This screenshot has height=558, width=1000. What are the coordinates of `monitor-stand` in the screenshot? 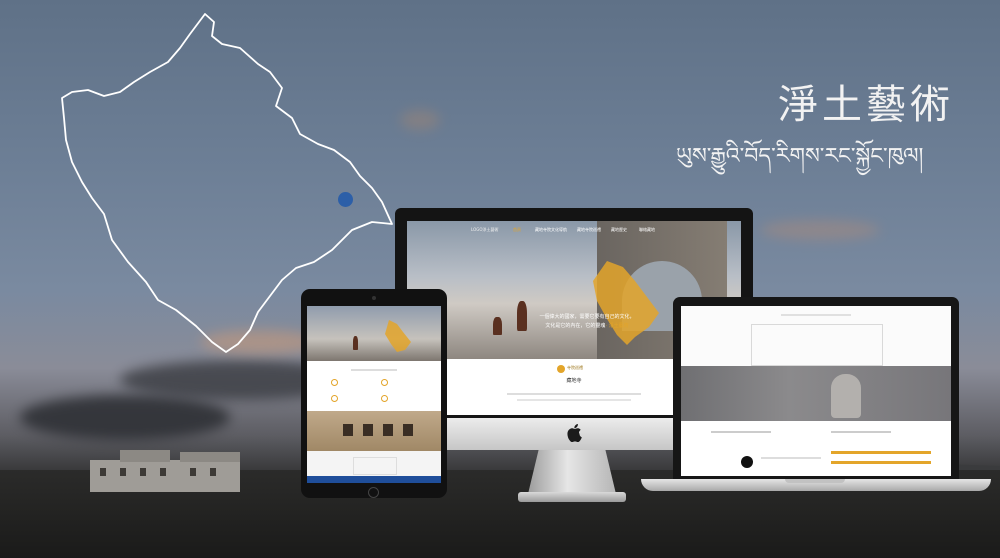 It's located at (572, 472).